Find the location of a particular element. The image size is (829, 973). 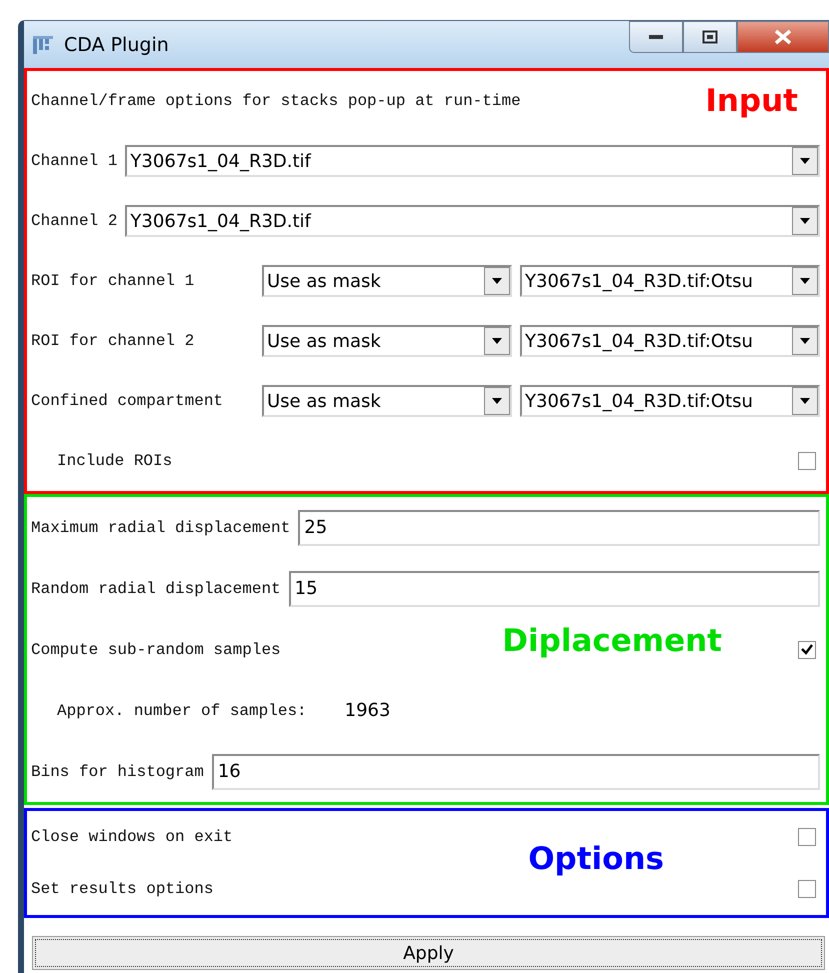

field-label: Random radial displacement is located at coordinates (156, 589).